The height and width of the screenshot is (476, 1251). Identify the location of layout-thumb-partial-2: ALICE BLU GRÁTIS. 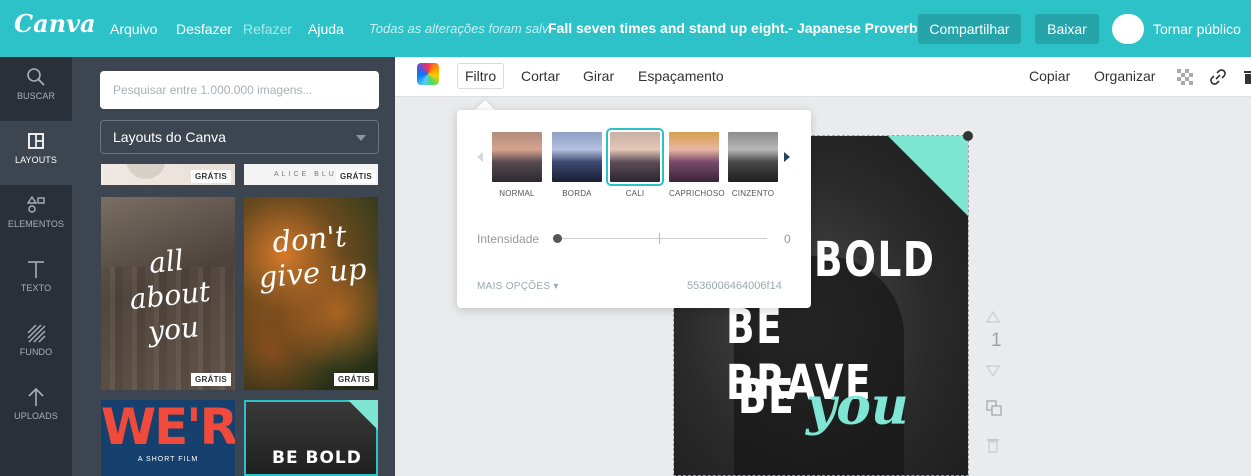
(311, 174).